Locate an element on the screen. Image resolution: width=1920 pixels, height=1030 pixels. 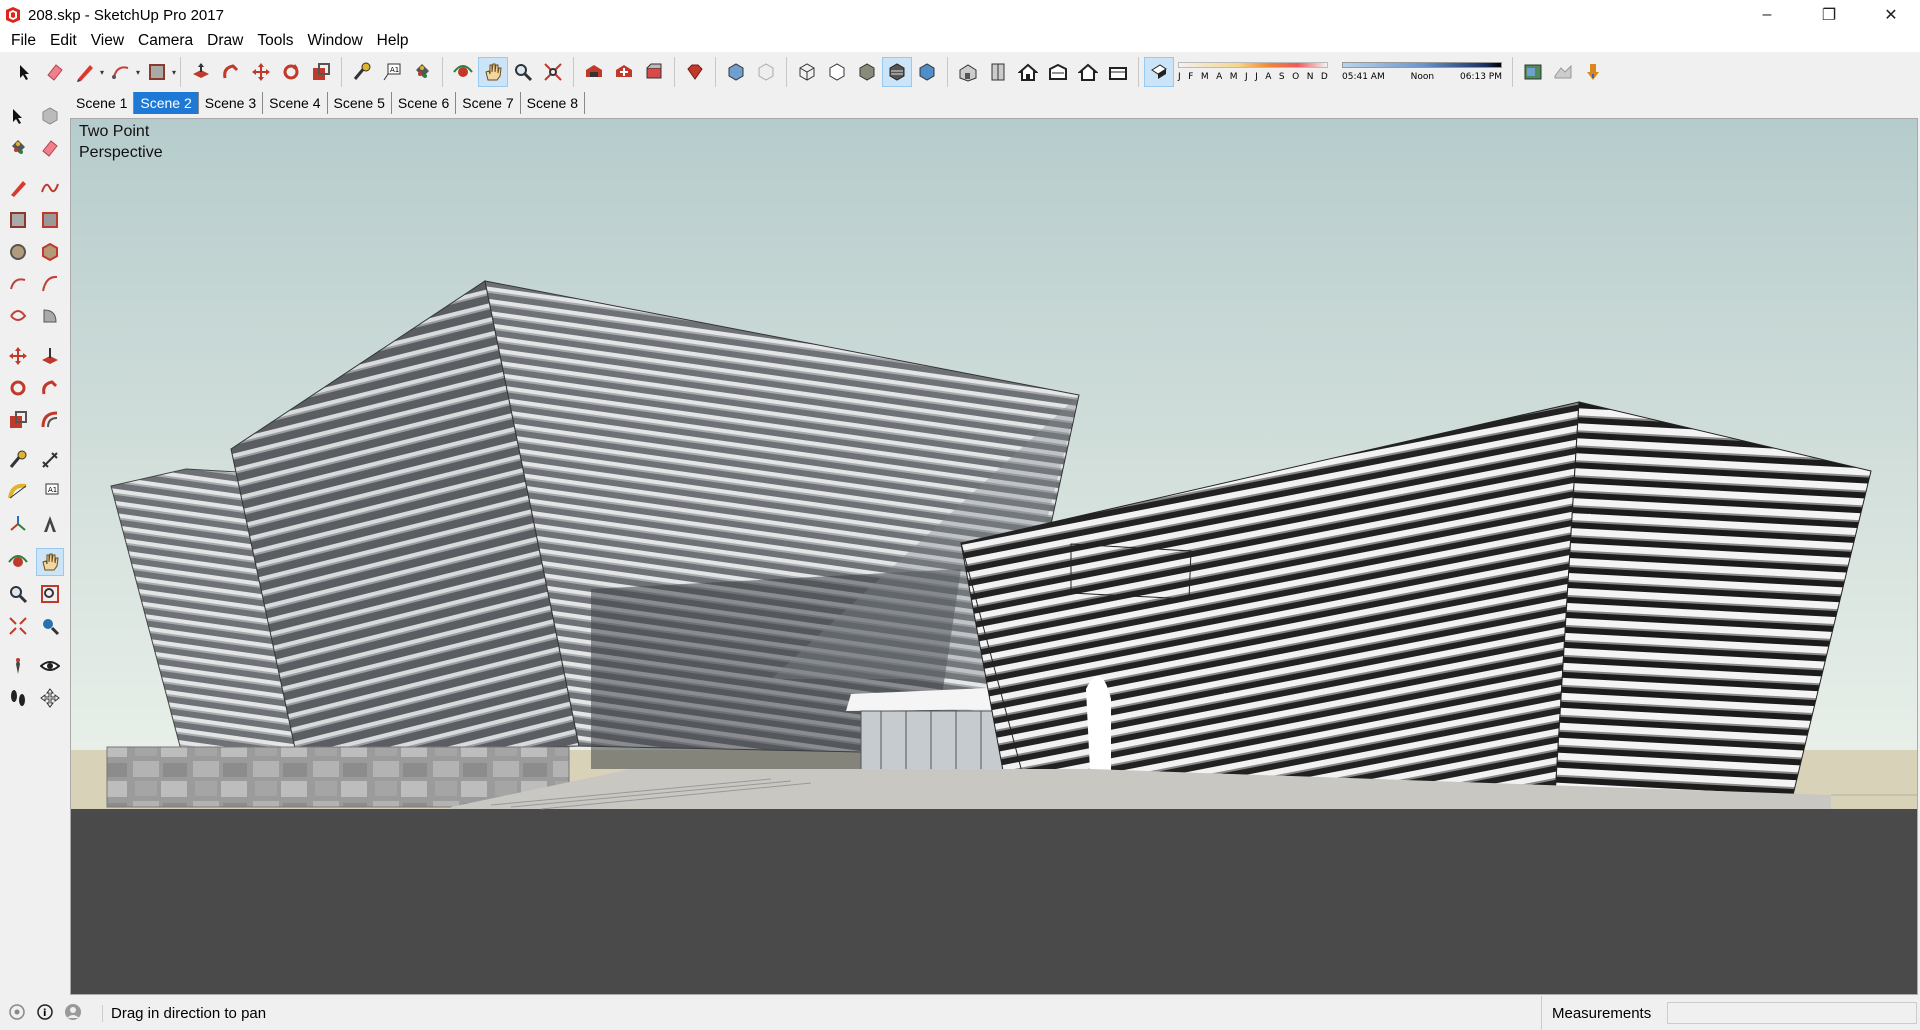
tab-scene-4: Scene 4 is located at coordinates (295, 103).